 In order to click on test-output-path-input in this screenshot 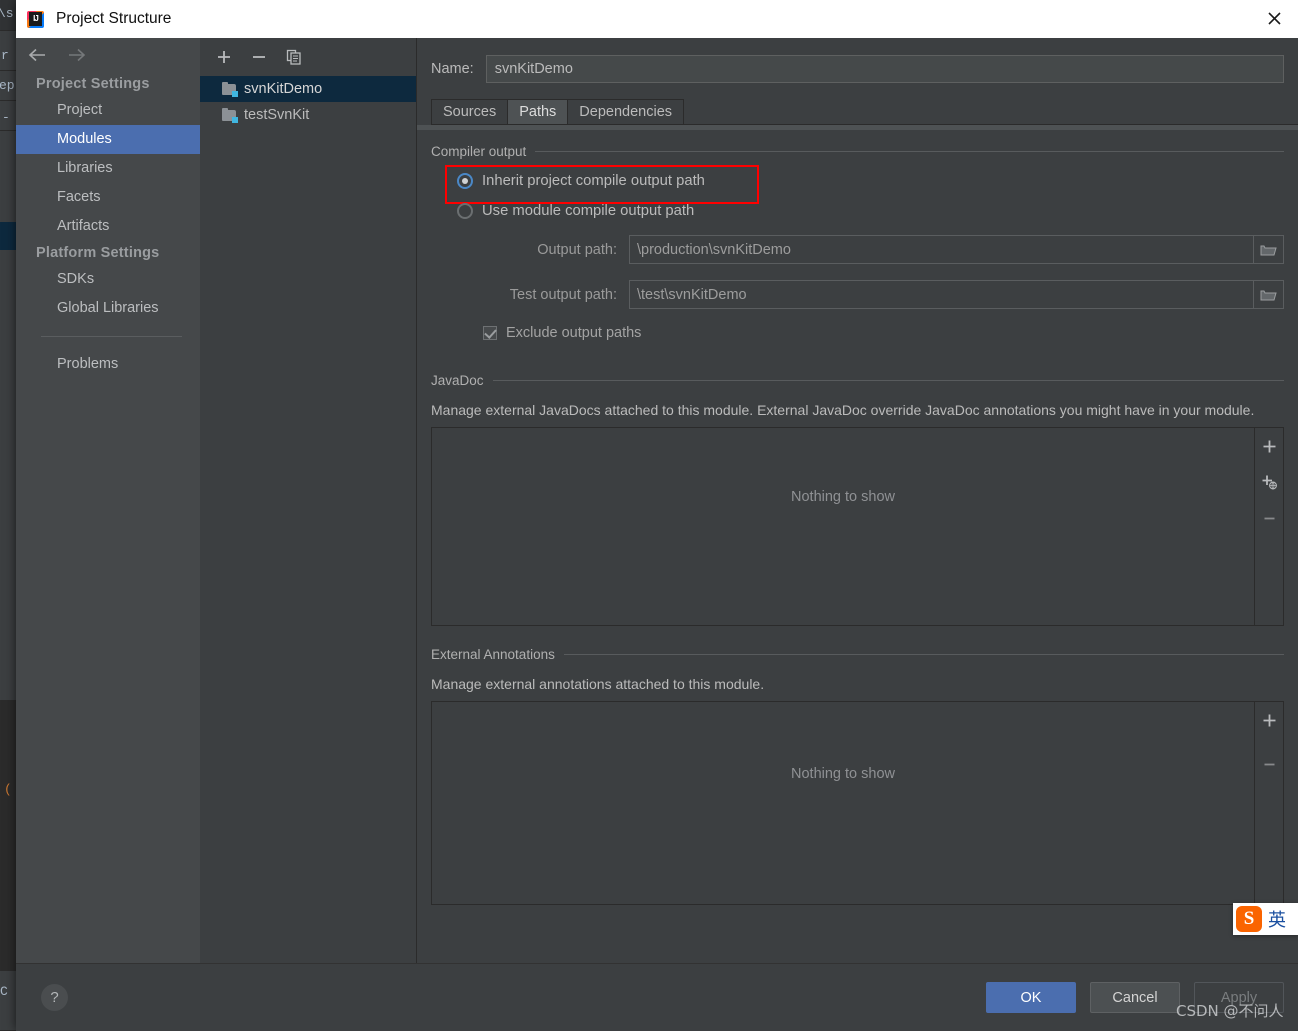, I will do `click(941, 294)`.